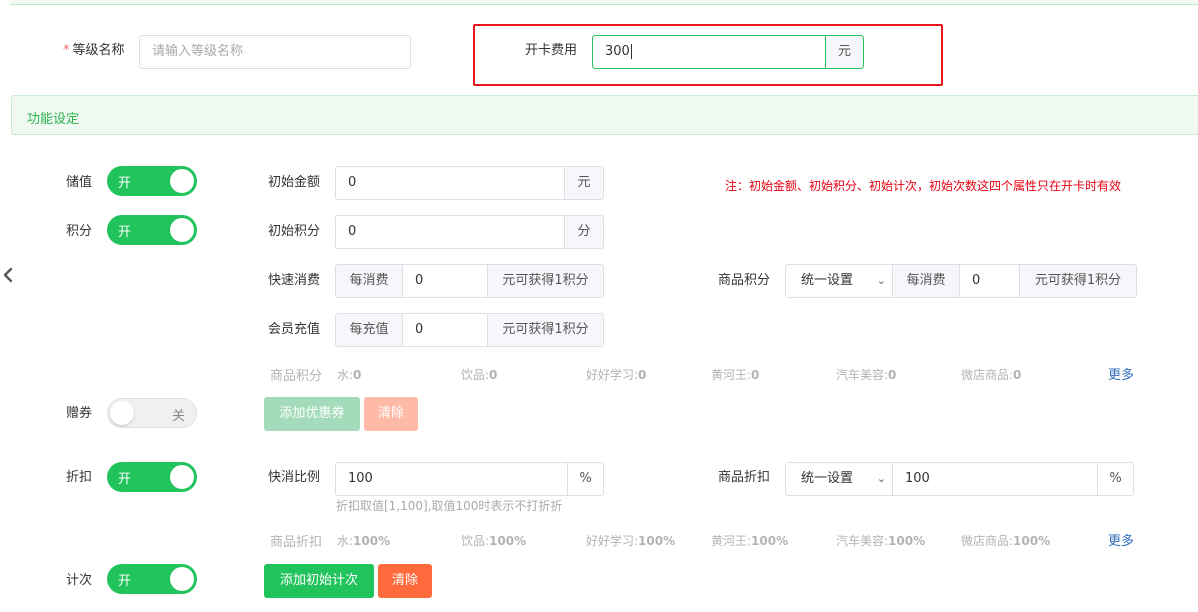  What do you see at coordinates (866, 375) in the screenshot?
I see `points-summary-item: 汽车美容:0` at bounding box center [866, 375].